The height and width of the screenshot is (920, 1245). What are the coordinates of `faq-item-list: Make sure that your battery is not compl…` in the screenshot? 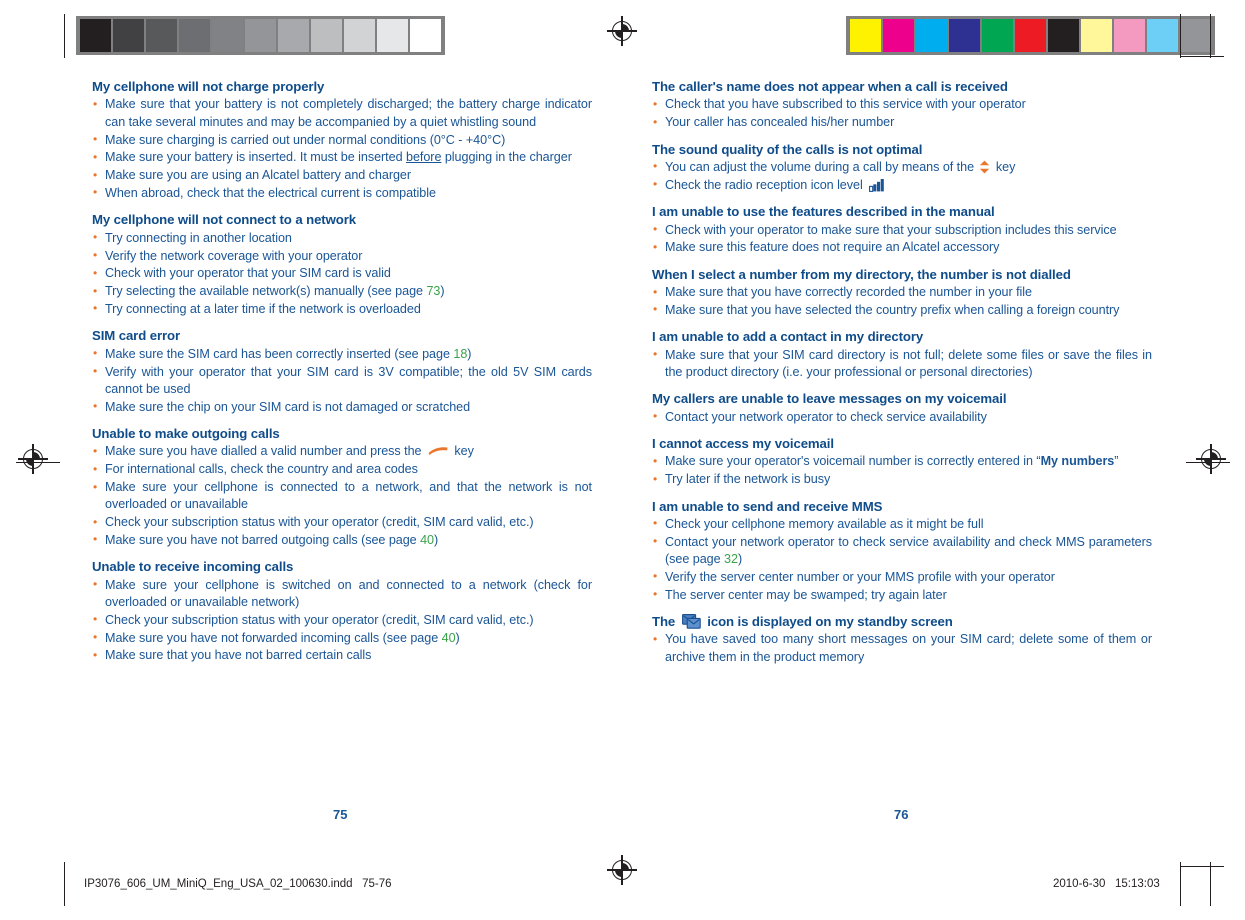 It's located at (342, 149).